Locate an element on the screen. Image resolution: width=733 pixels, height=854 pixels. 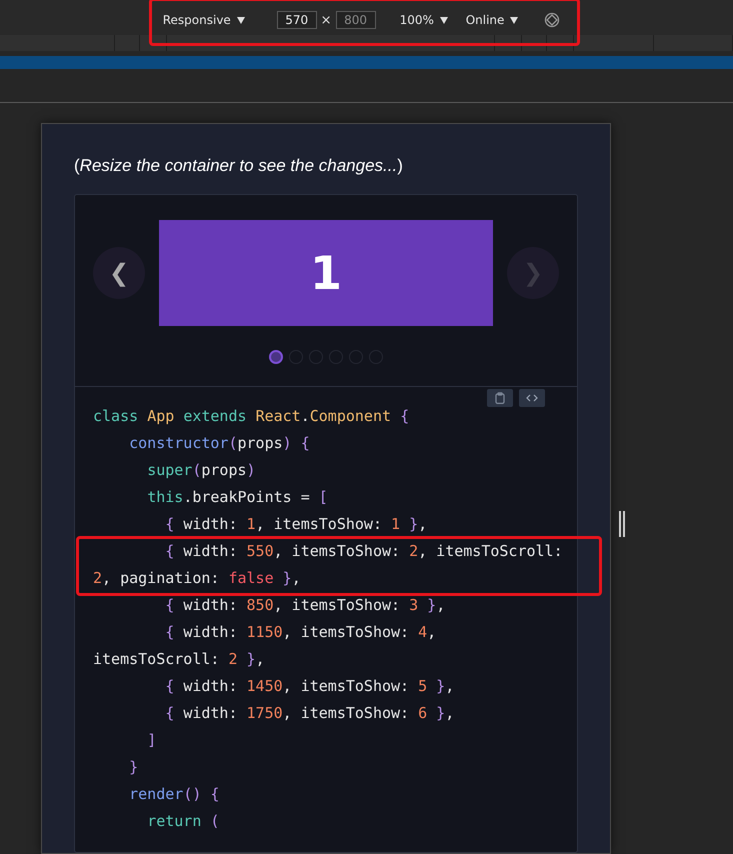
width-field: 570 is located at coordinates (296, 20).